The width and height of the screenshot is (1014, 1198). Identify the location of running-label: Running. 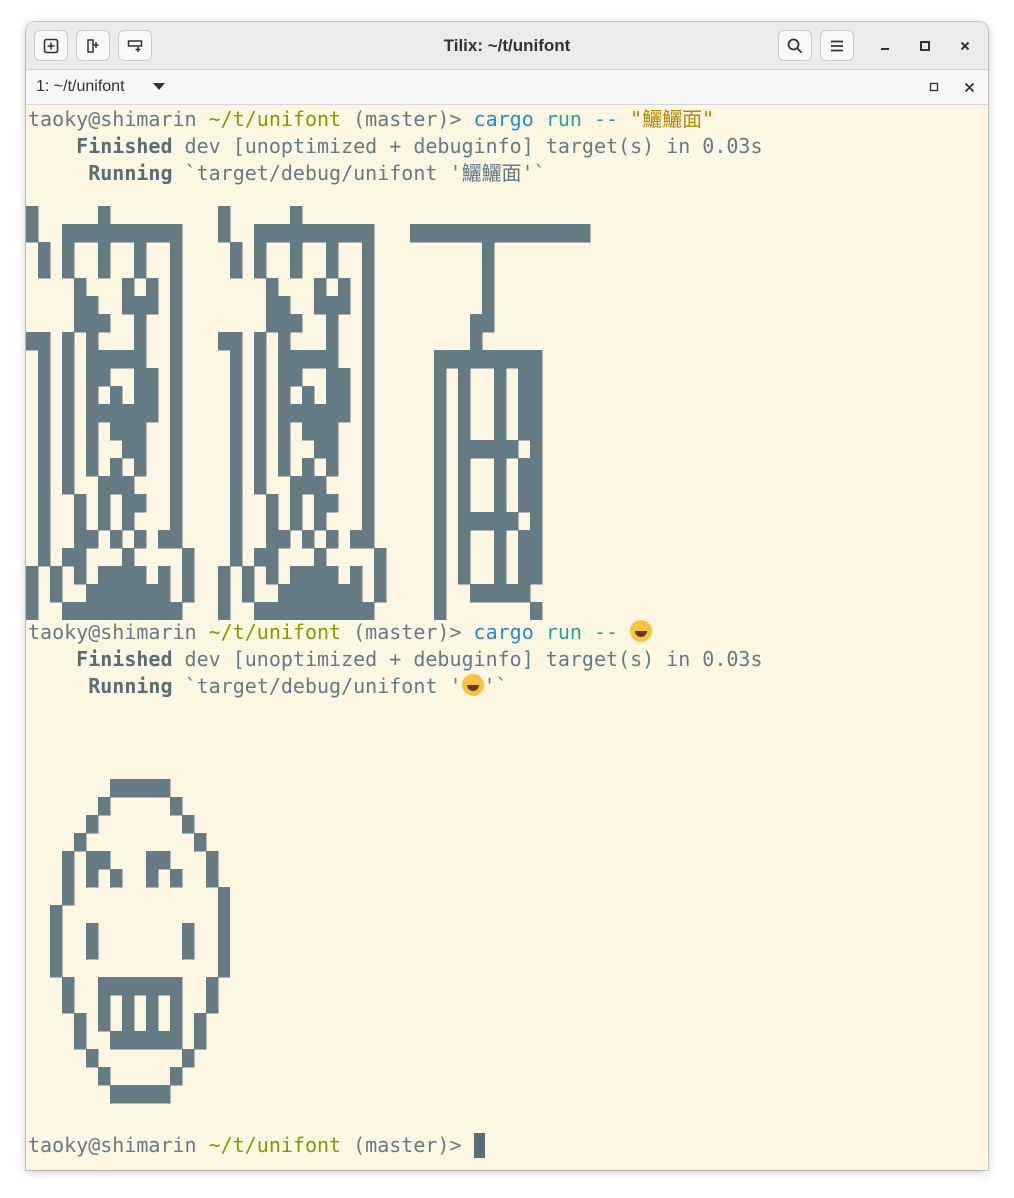
(130, 173).